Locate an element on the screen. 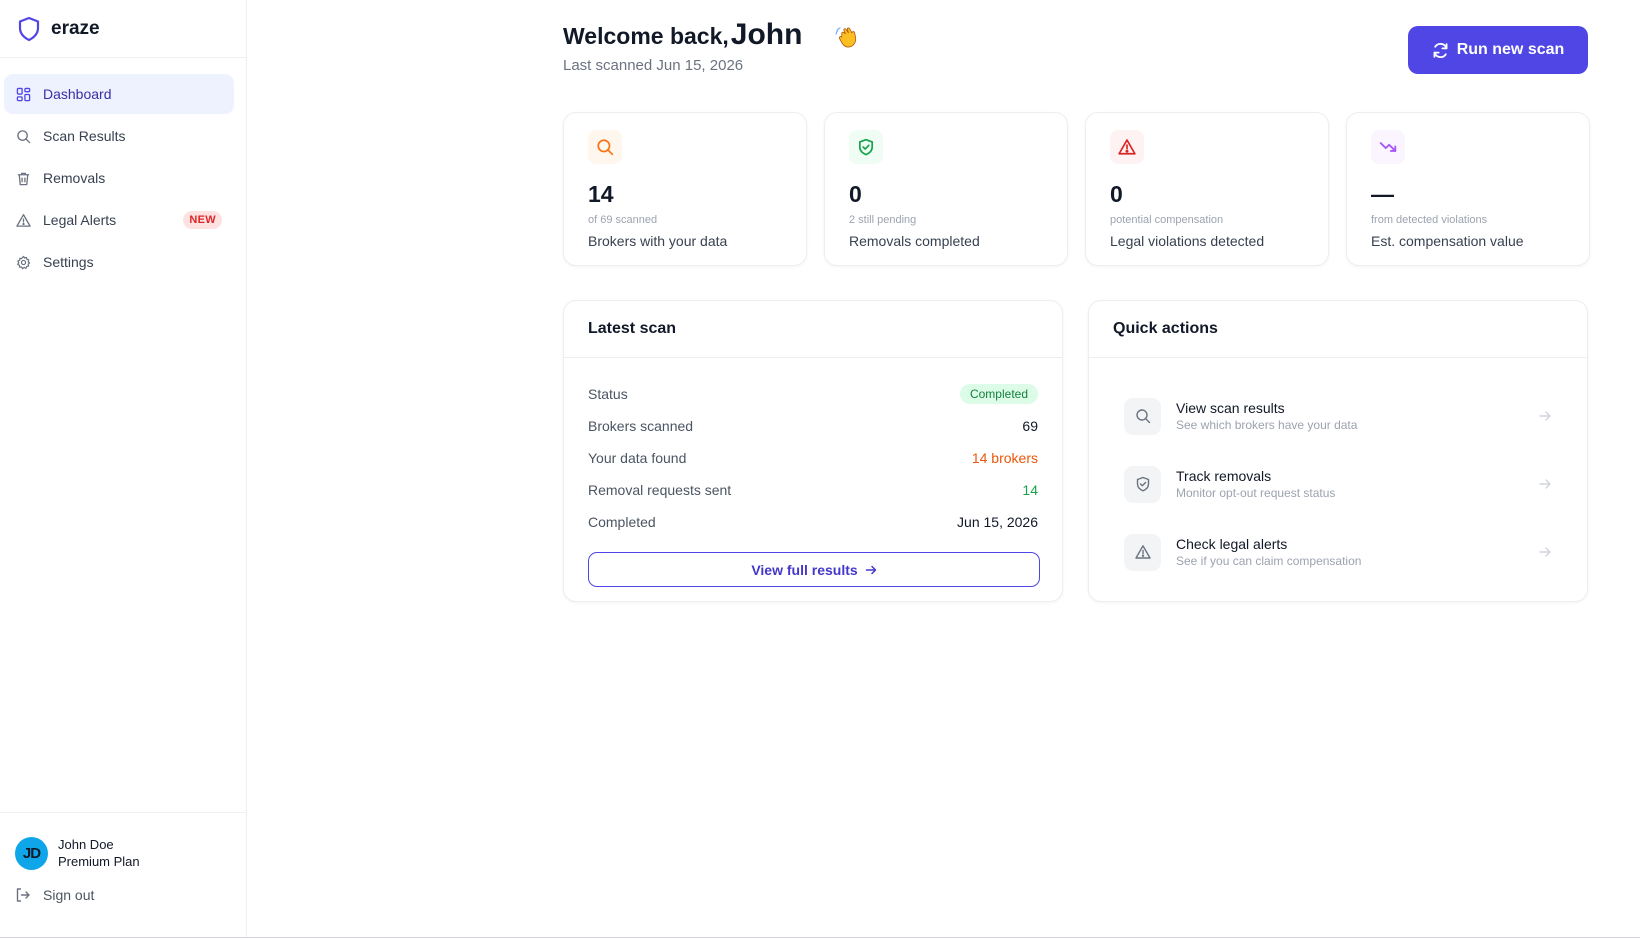  refresh-icon is located at coordinates (1440, 50).